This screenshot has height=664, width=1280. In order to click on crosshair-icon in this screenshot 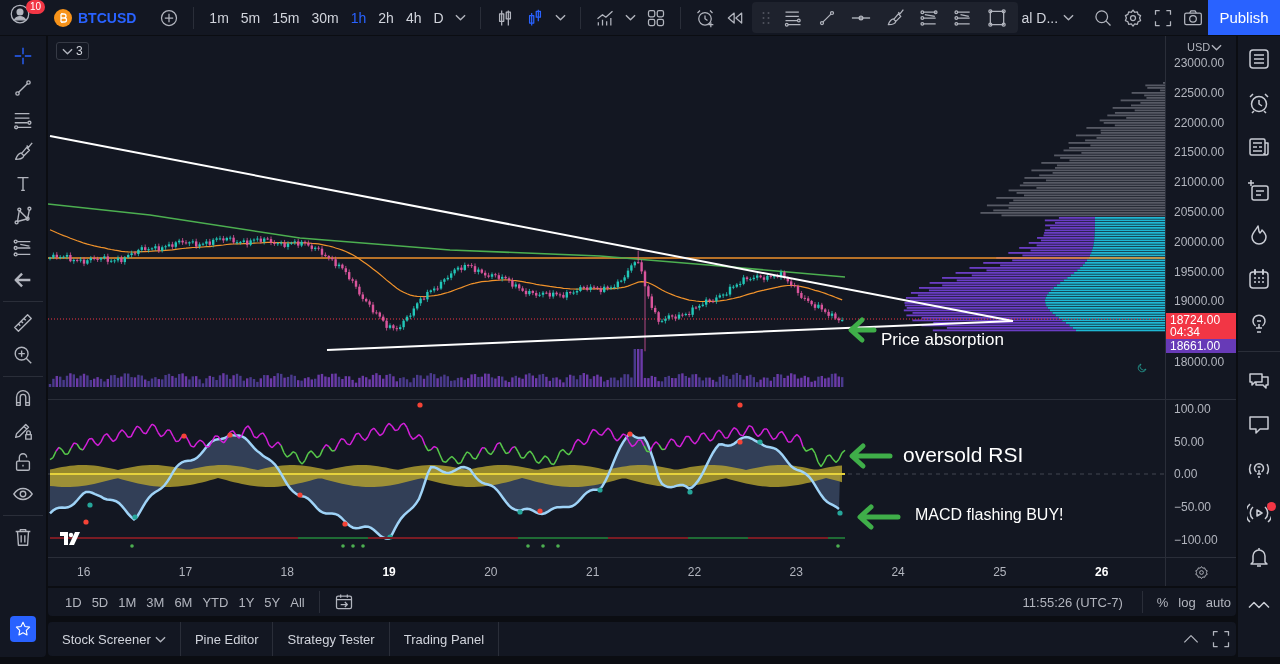, I will do `click(23, 56)`.